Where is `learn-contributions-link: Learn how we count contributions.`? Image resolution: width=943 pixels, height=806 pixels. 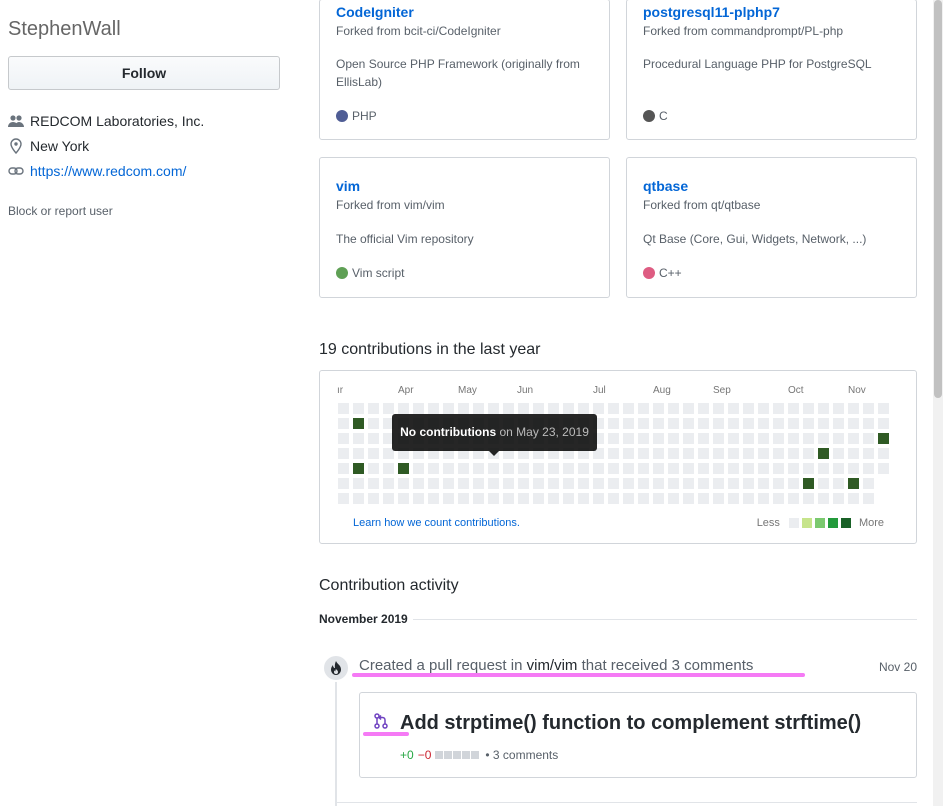 learn-contributions-link: Learn how we count contributions. is located at coordinates (436, 523).